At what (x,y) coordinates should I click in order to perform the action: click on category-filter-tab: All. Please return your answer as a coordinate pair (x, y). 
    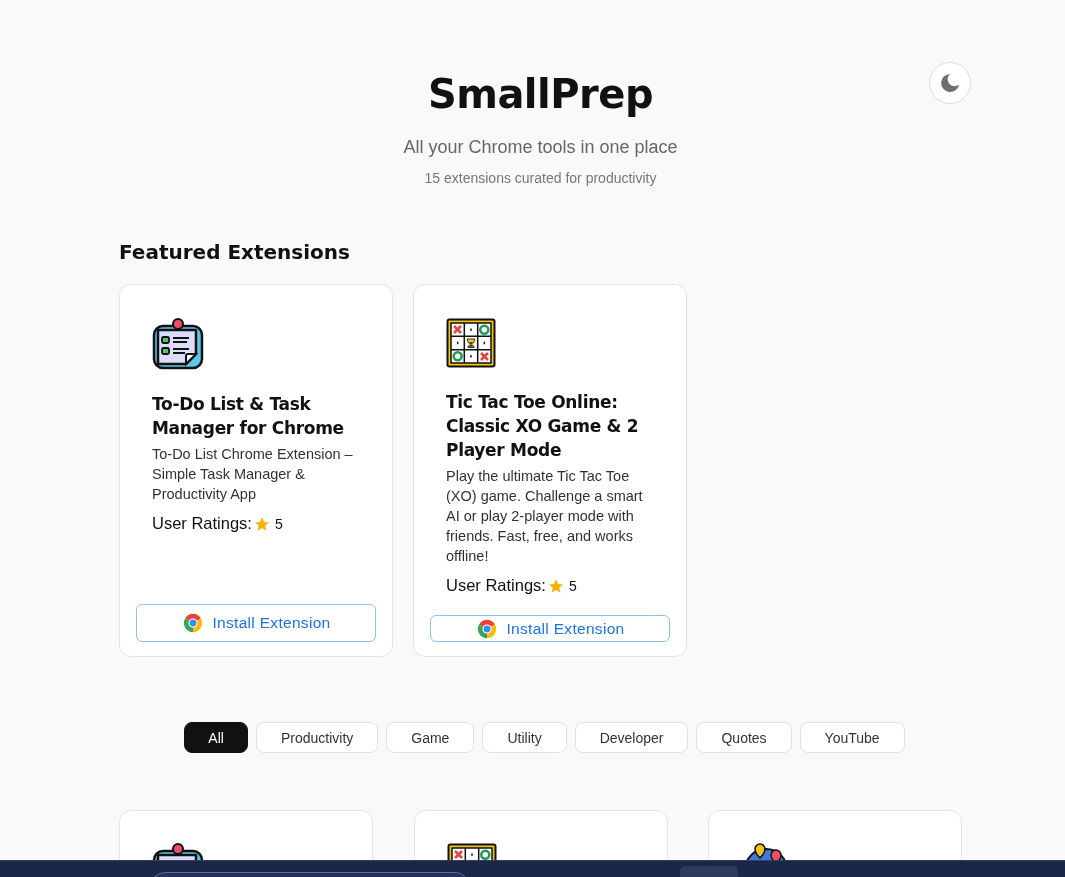
    Looking at the image, I should click on (216, 737).